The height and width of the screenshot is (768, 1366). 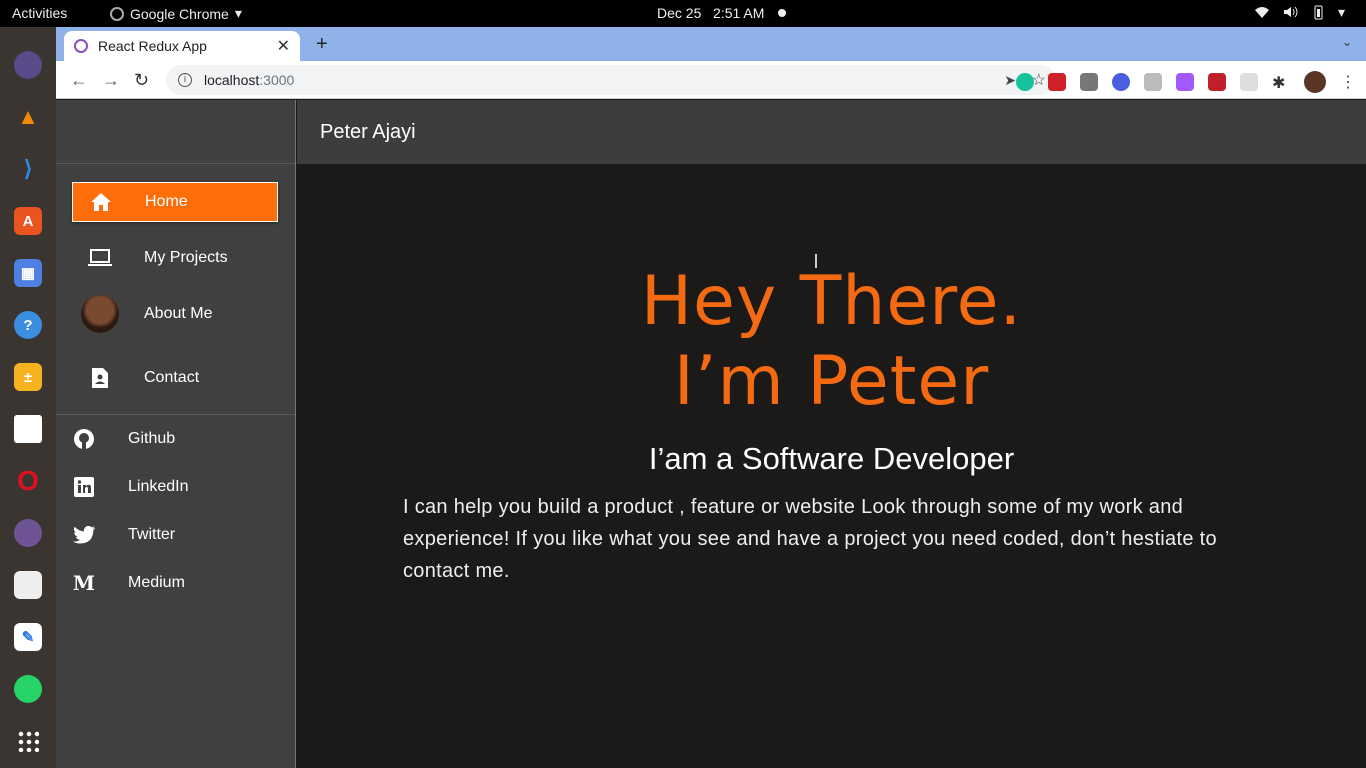 I want to click on sidebar-item-my-projects: My Projects, so click(x=175, y=258).